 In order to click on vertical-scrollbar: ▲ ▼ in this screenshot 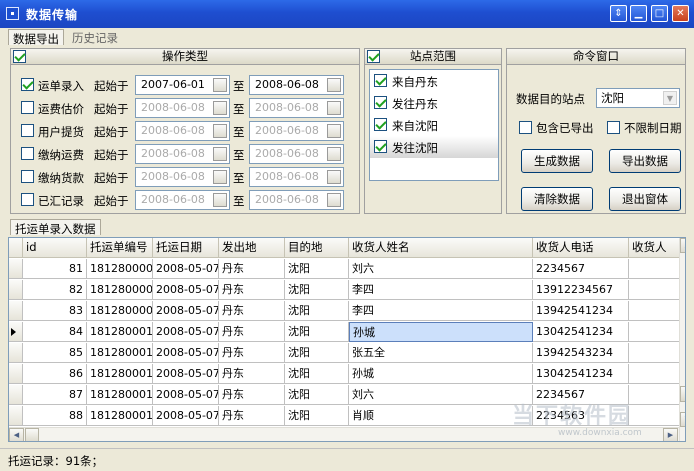, I will do `click(682, 339)`.